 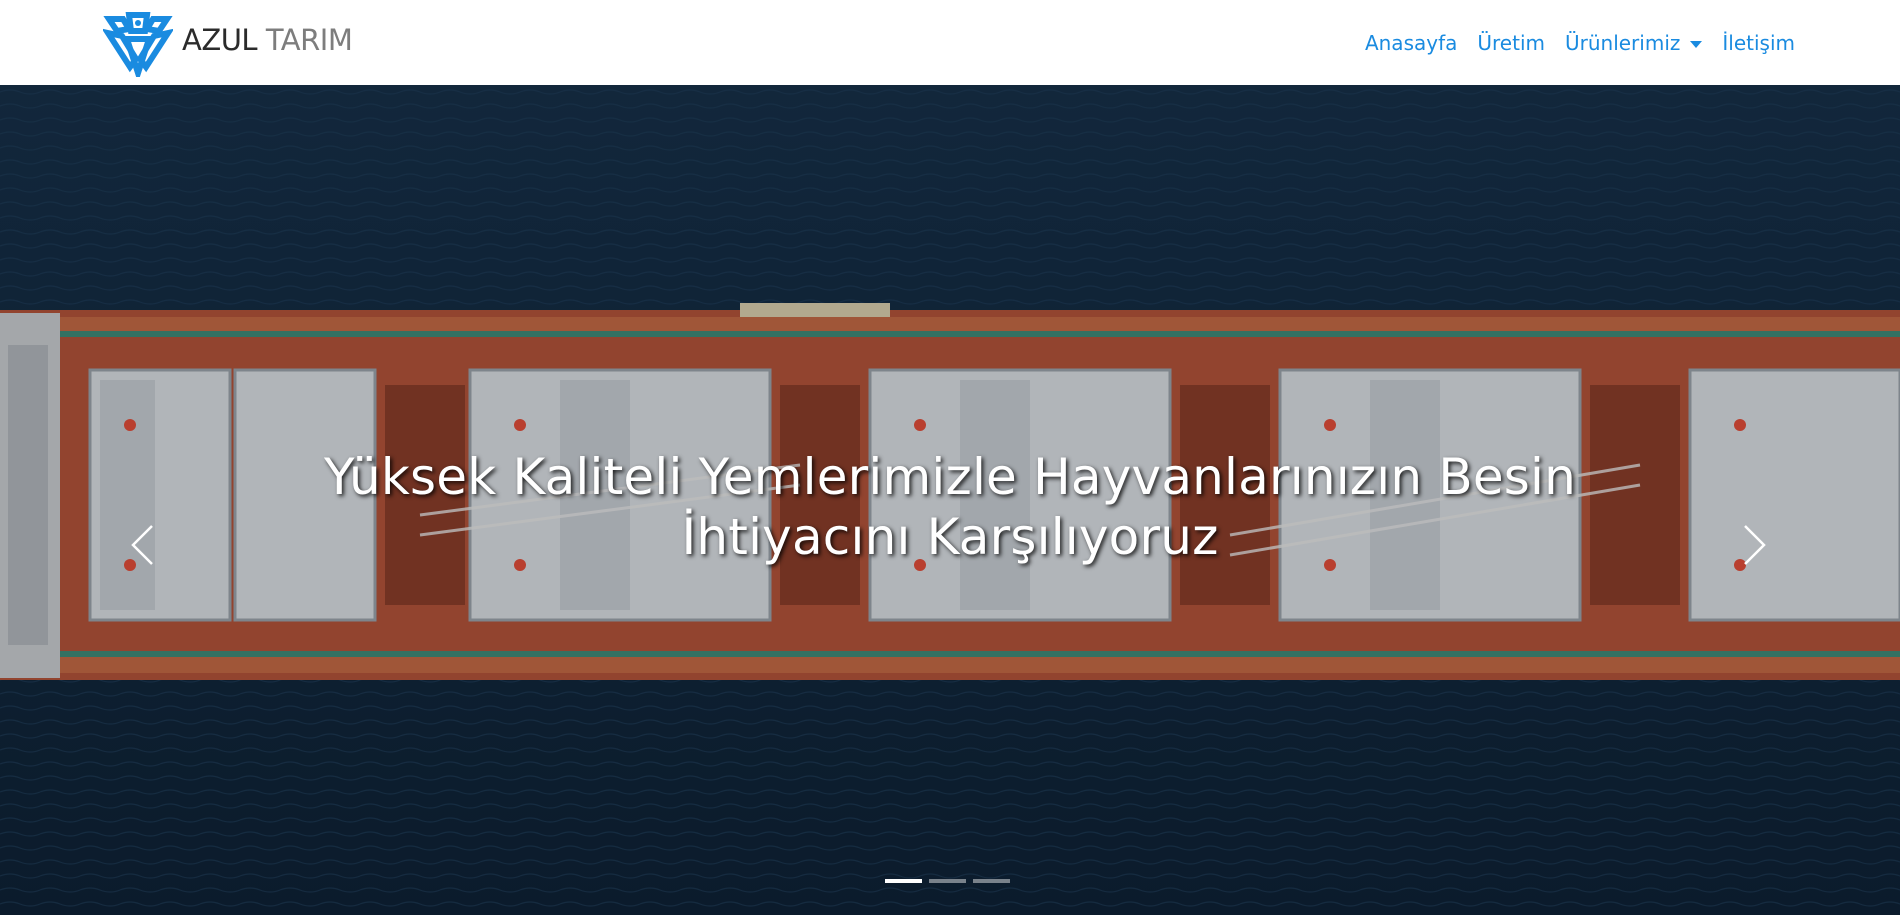 What do you see at coordinates (1696, 44) in the screenshot?
I see `caret-down-icon` at bounding box center [1696, 44].